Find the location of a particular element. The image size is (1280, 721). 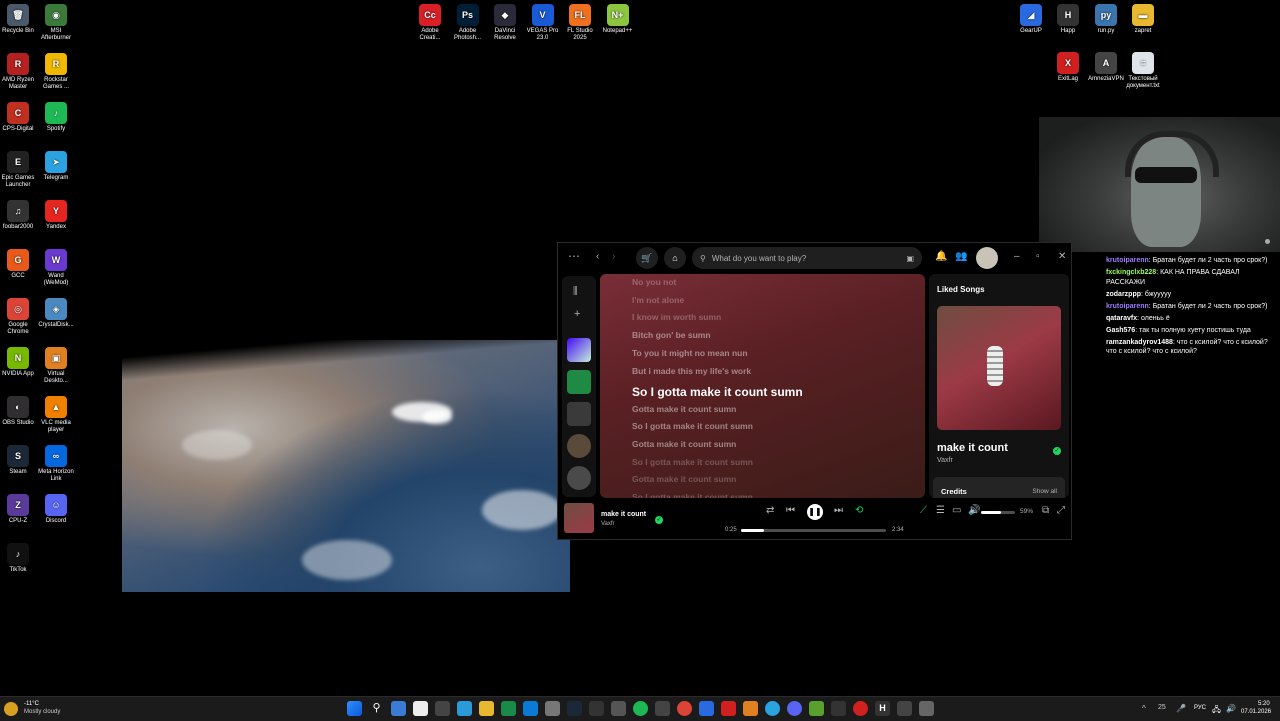

track-title: make it count is located at coordinates (972, 448).